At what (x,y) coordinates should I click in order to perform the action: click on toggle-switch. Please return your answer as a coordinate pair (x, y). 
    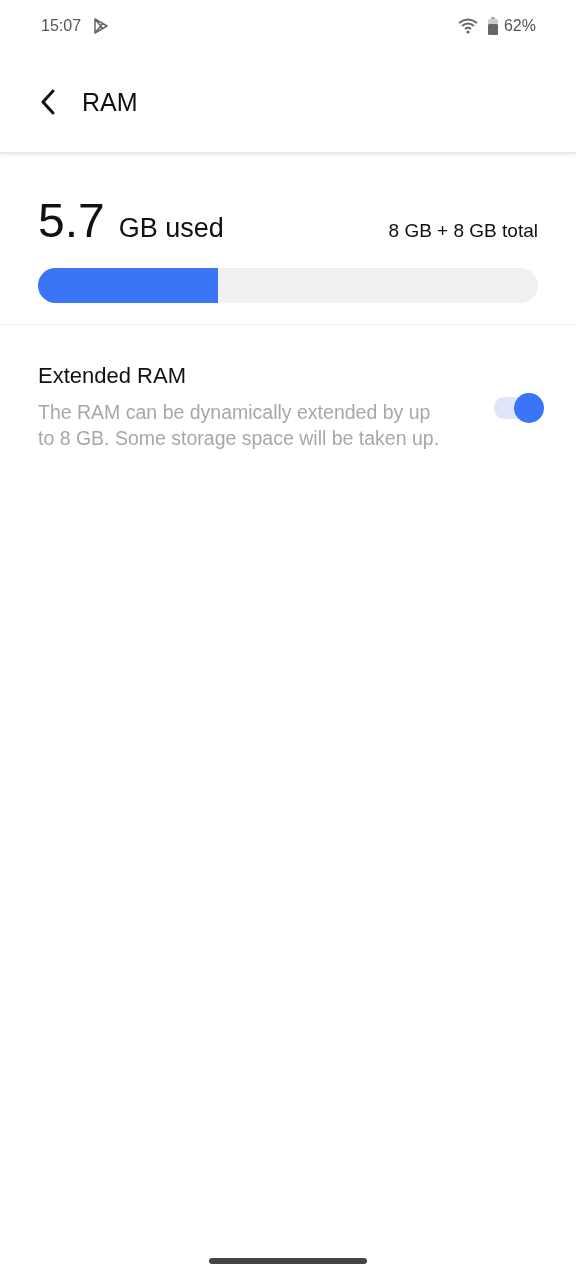
    Looking at the image, I should click on (518, 407).